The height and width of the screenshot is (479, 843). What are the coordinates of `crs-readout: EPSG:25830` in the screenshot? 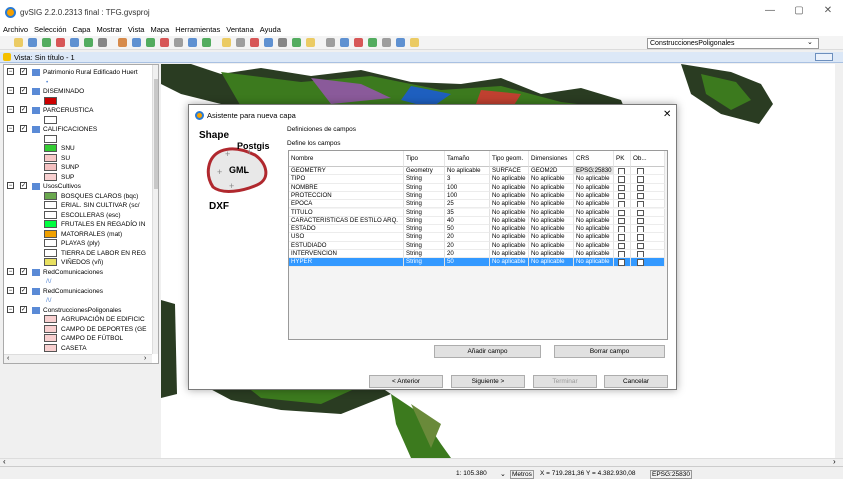 It's located at (671, 474).